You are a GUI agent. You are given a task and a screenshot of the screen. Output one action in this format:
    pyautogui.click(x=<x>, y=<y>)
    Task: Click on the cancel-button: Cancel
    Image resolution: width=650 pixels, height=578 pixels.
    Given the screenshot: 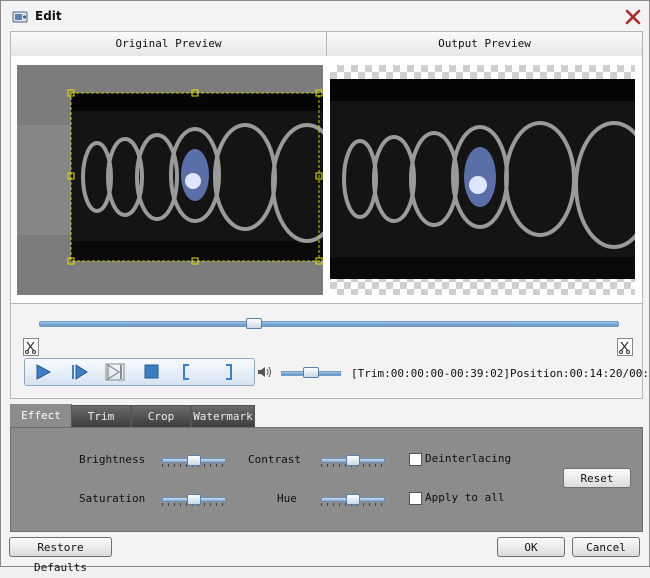 What is the action you would take?
    pyautogui.click(x=606, y=547)
    